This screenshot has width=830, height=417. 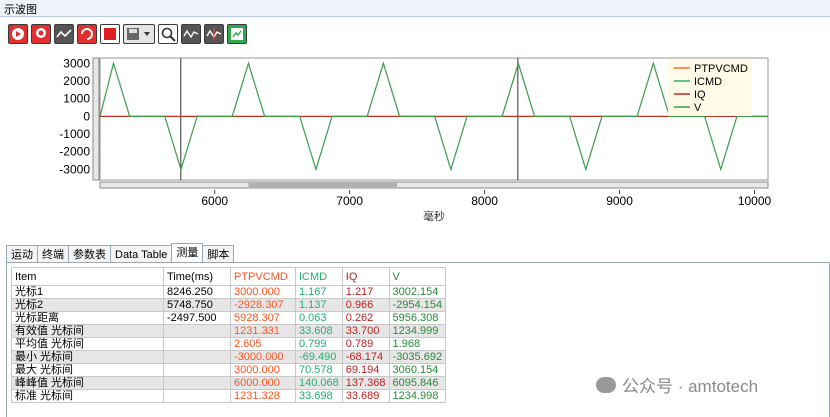 What do you see at coordinates (187, 253) in the screenshot?
I see `tab-measure: 测量` at bounding box center [187, 253].